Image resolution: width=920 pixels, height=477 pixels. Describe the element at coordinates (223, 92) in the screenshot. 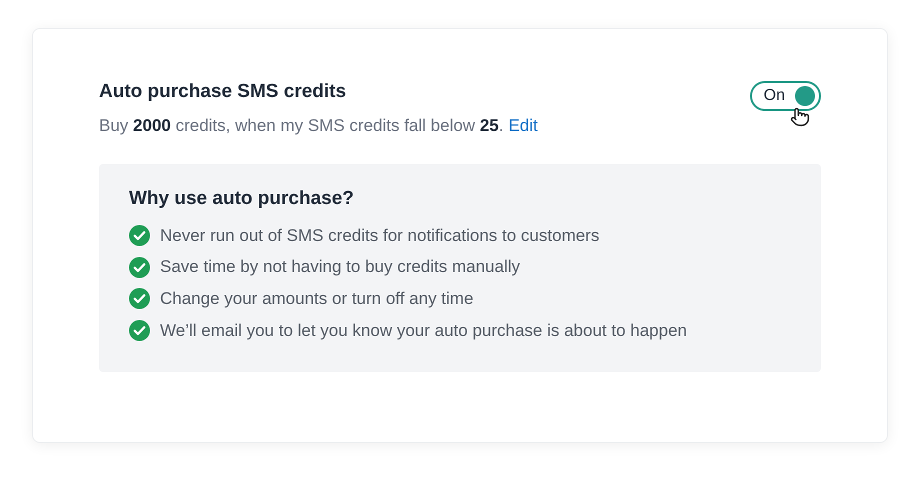

I see `setting-title: Auto purchase SMS credits` at that location.